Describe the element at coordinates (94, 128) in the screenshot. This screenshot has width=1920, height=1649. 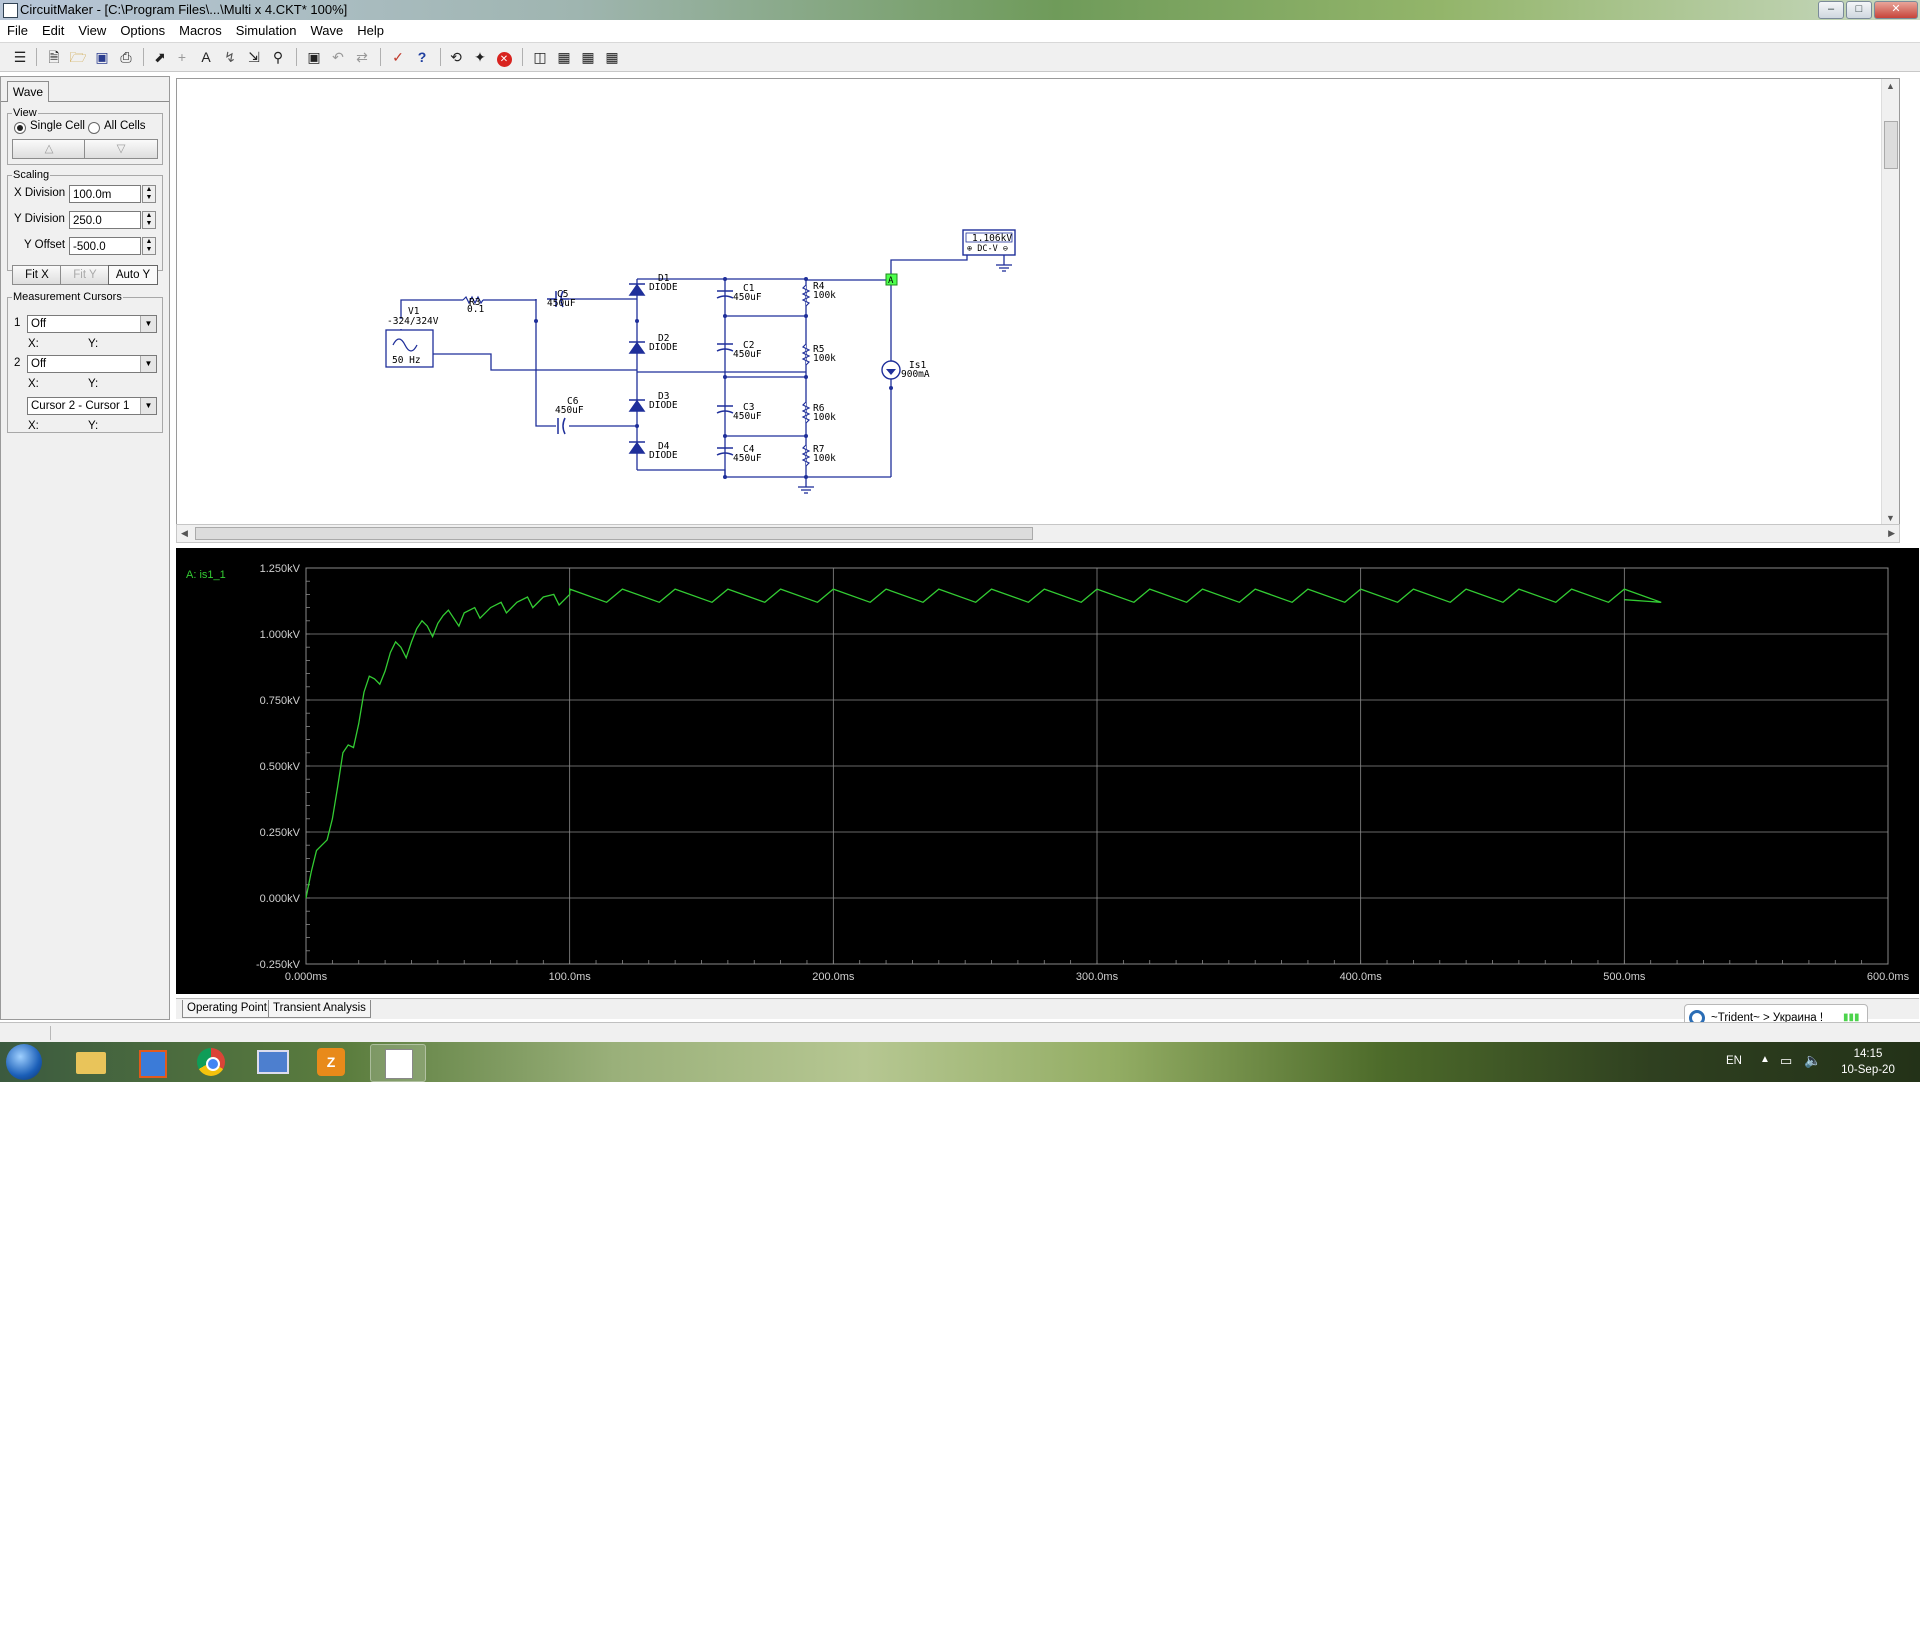
I see `all-cells-radio` at that location.